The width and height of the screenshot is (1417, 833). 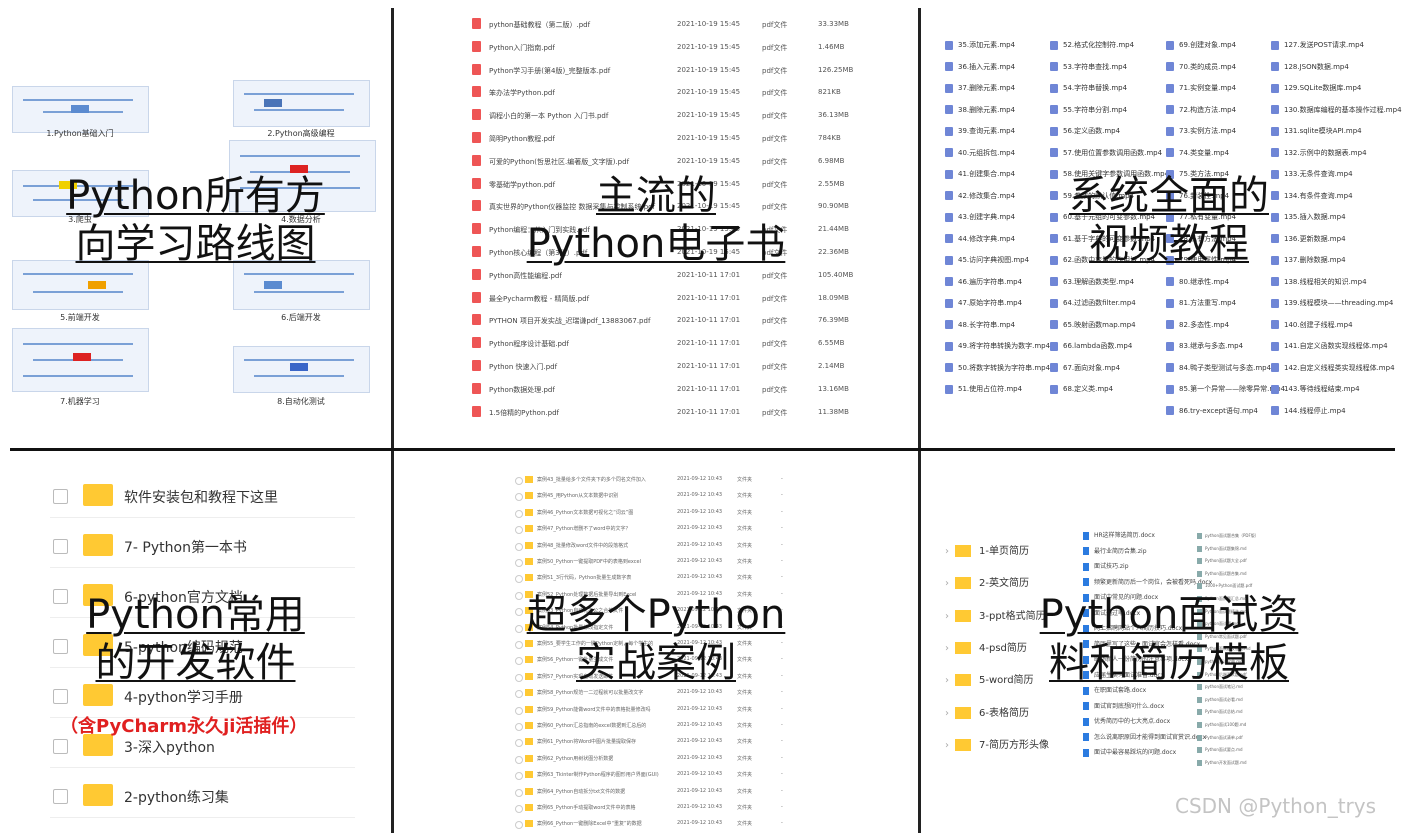 I want to click on file-name: python基础教程（第二版）.pdf, so click(x=540, y=25).